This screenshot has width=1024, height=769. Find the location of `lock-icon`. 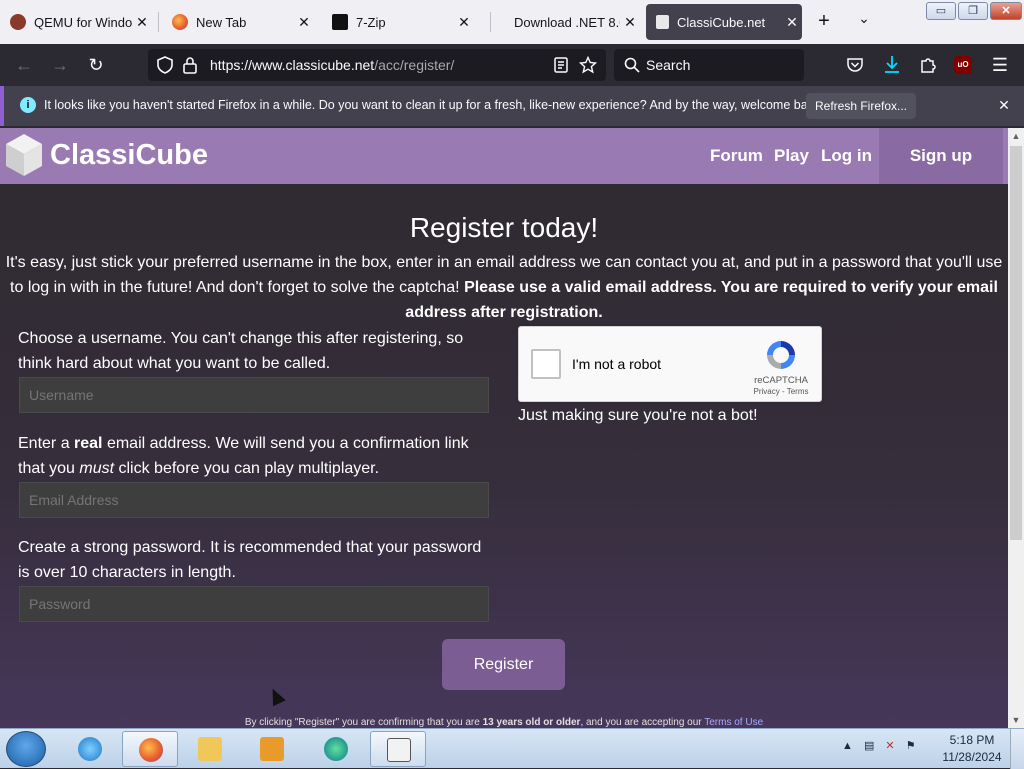

lock-icon is located at coordinates (190, 65).